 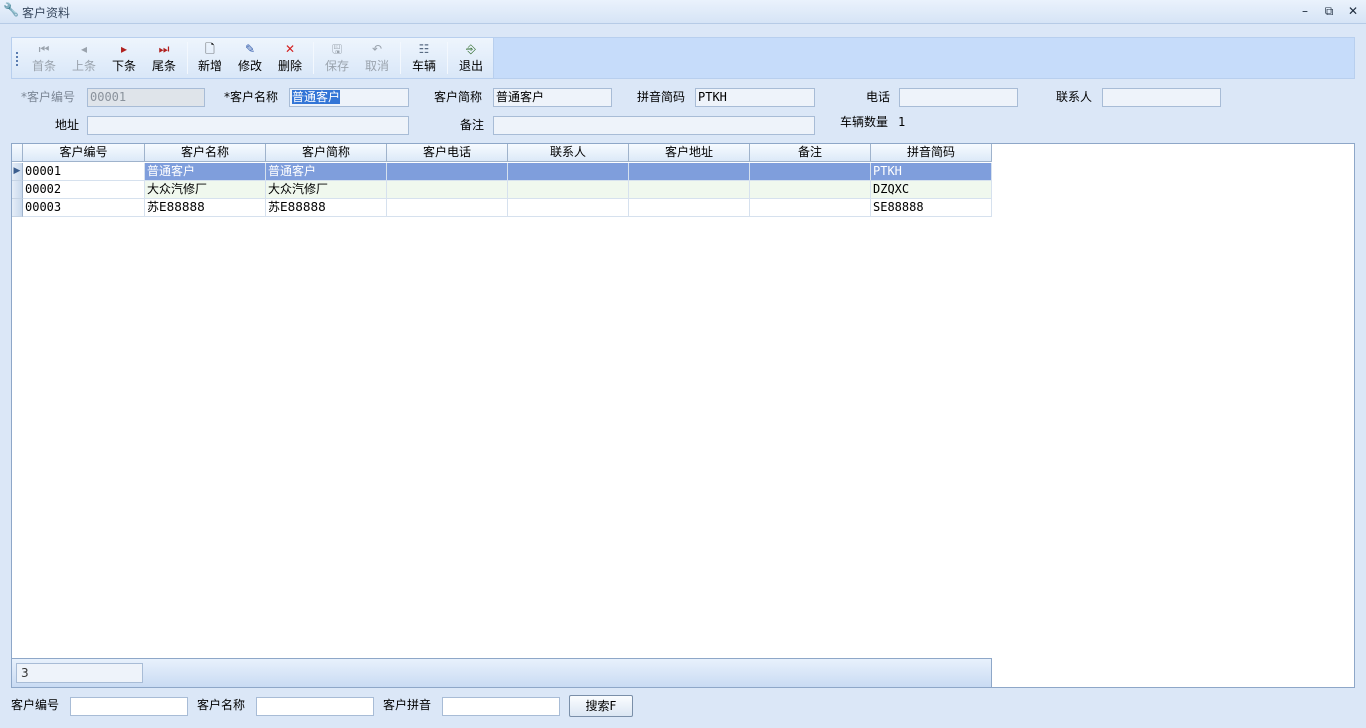 What do you see at coordinates (654, 125) in the screenshot?
I see `remark-field` at bounding box center [654, 125].